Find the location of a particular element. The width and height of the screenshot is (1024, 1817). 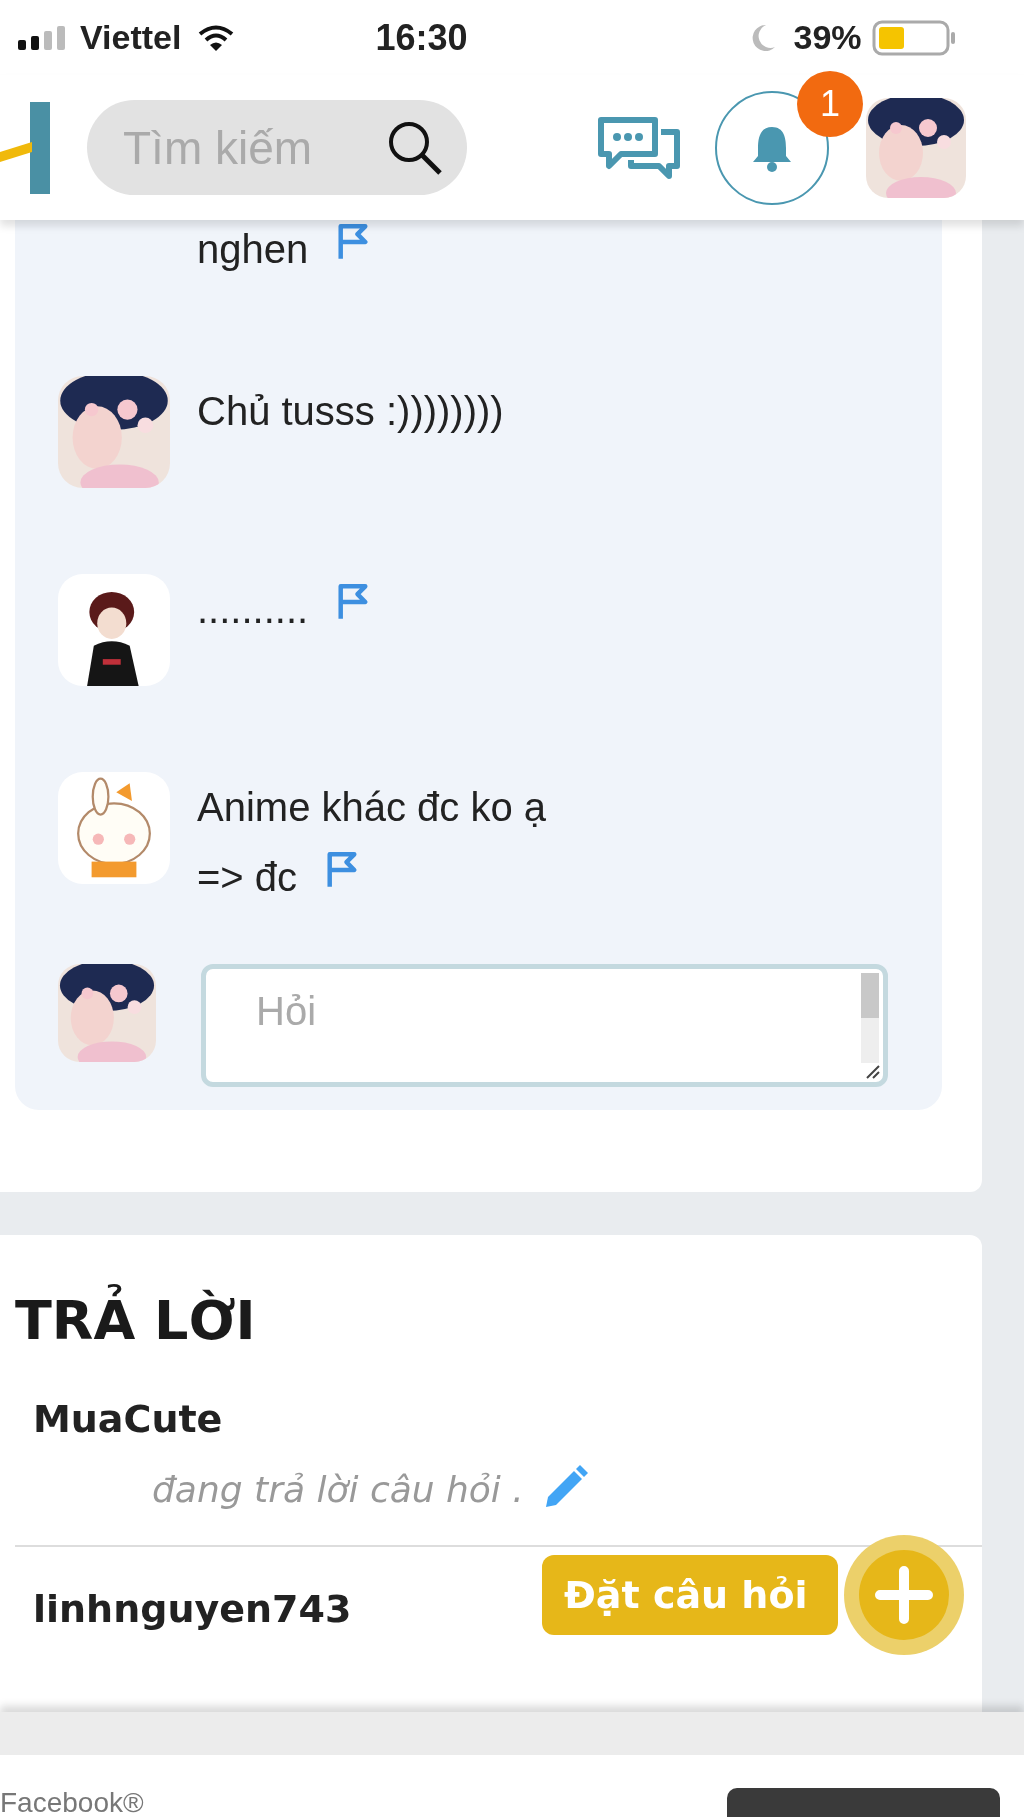

comment-text: Chủ tusss :)))))))) is located at coordinates (350, 411).